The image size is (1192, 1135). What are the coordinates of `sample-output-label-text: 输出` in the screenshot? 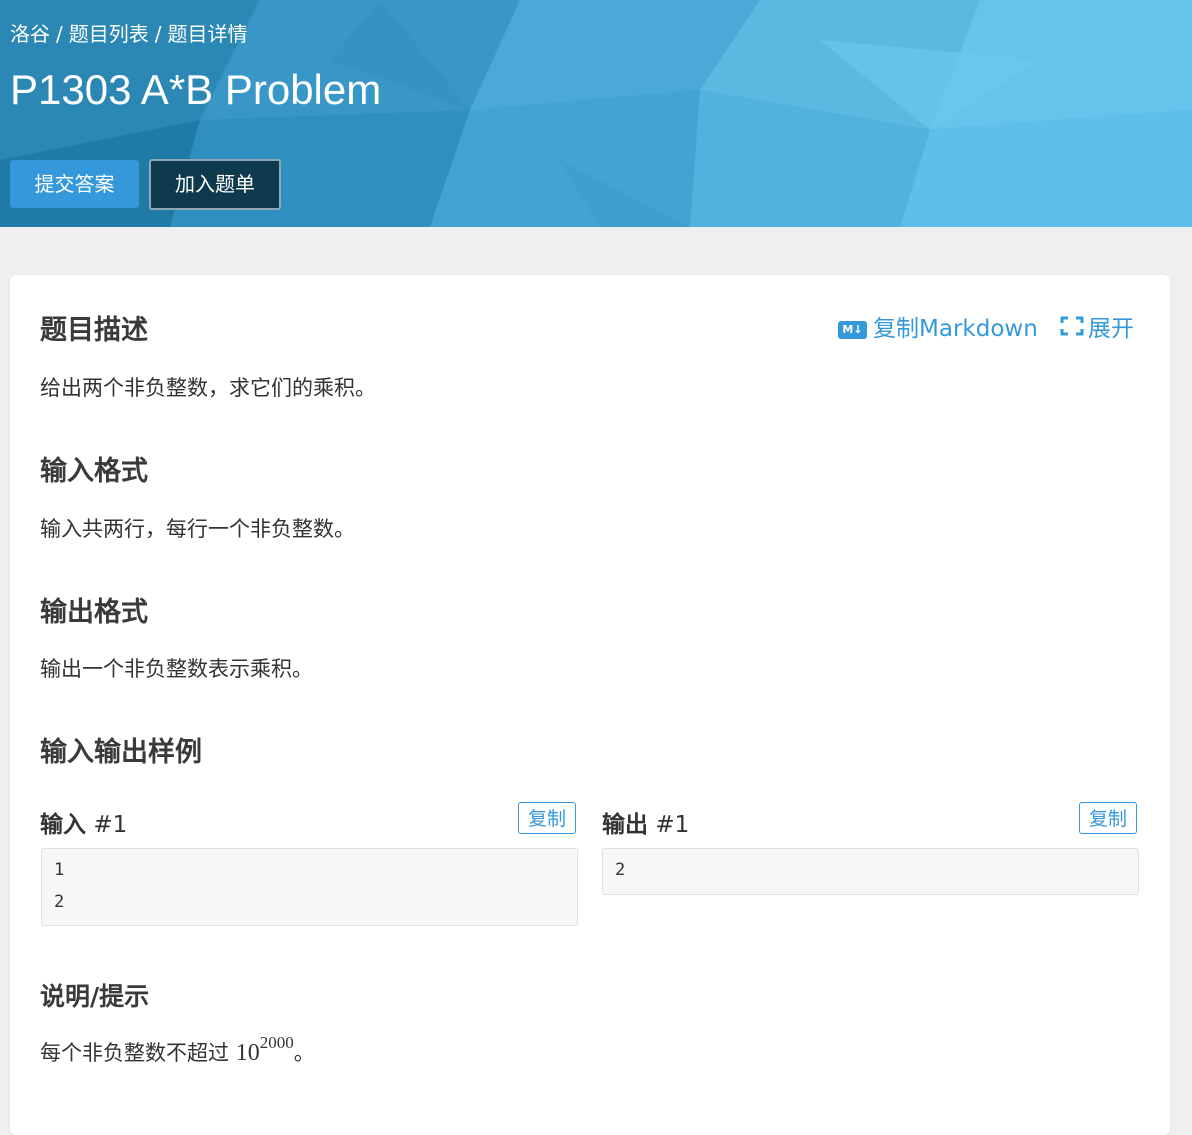 It's located at (625, 825).